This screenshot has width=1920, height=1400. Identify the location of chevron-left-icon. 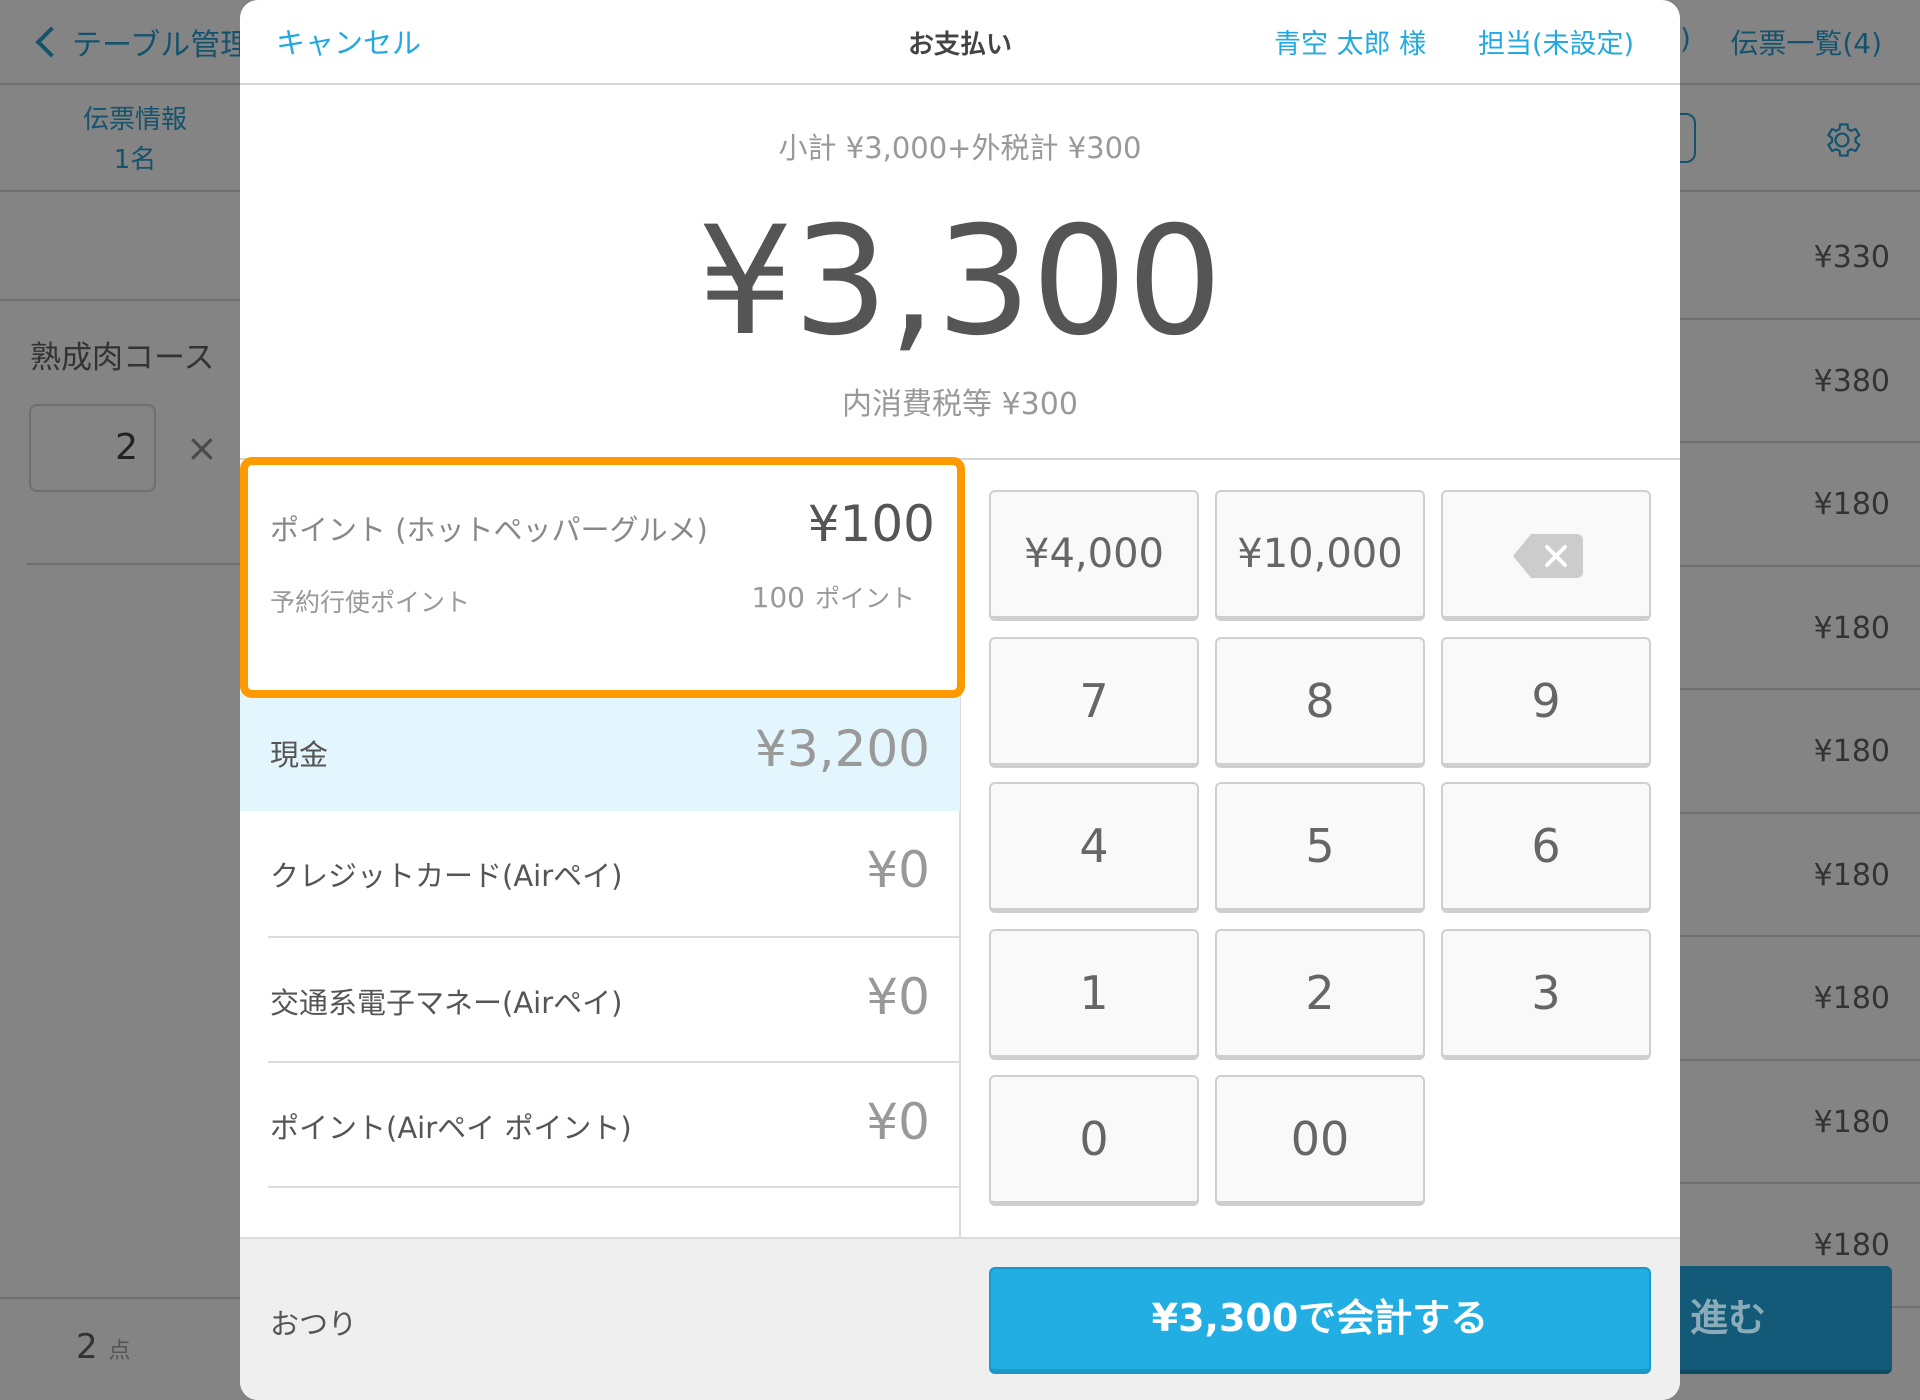
(51, 42).